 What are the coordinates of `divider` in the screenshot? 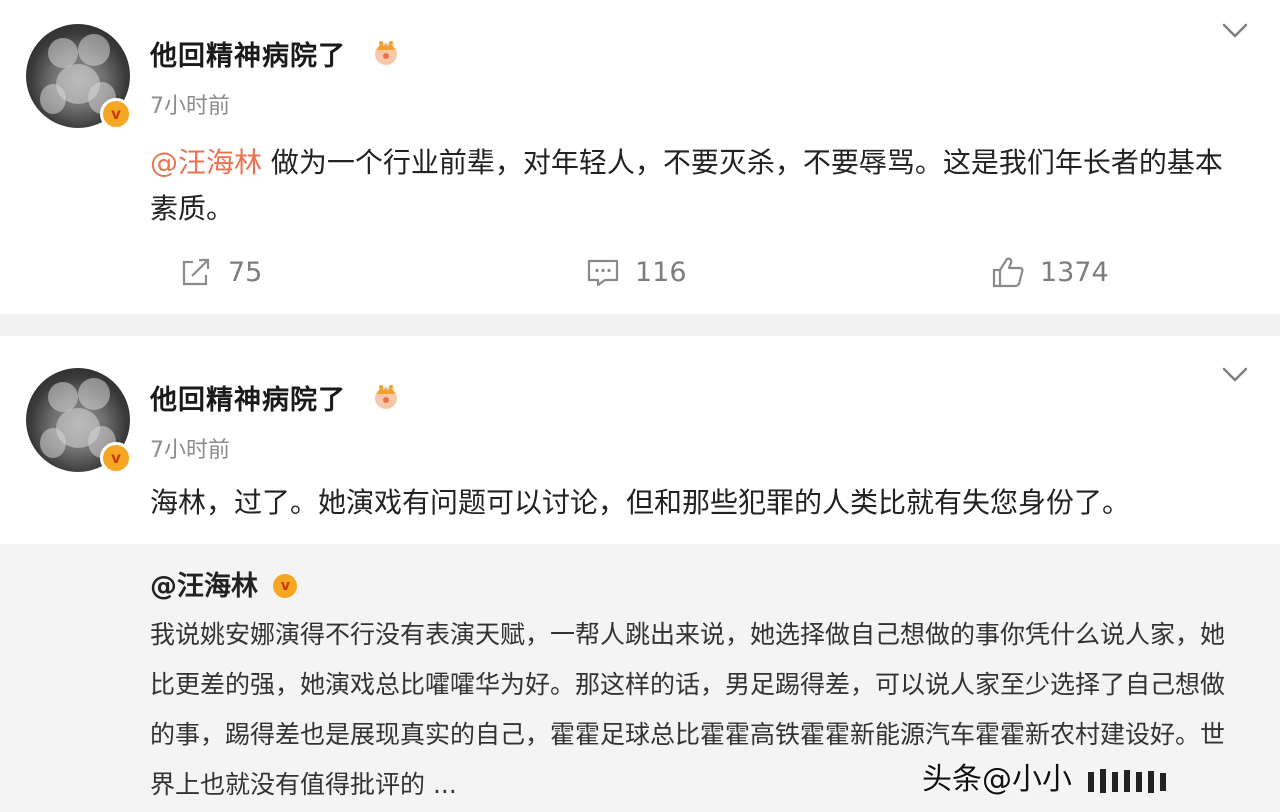 It's located at (640, 325).